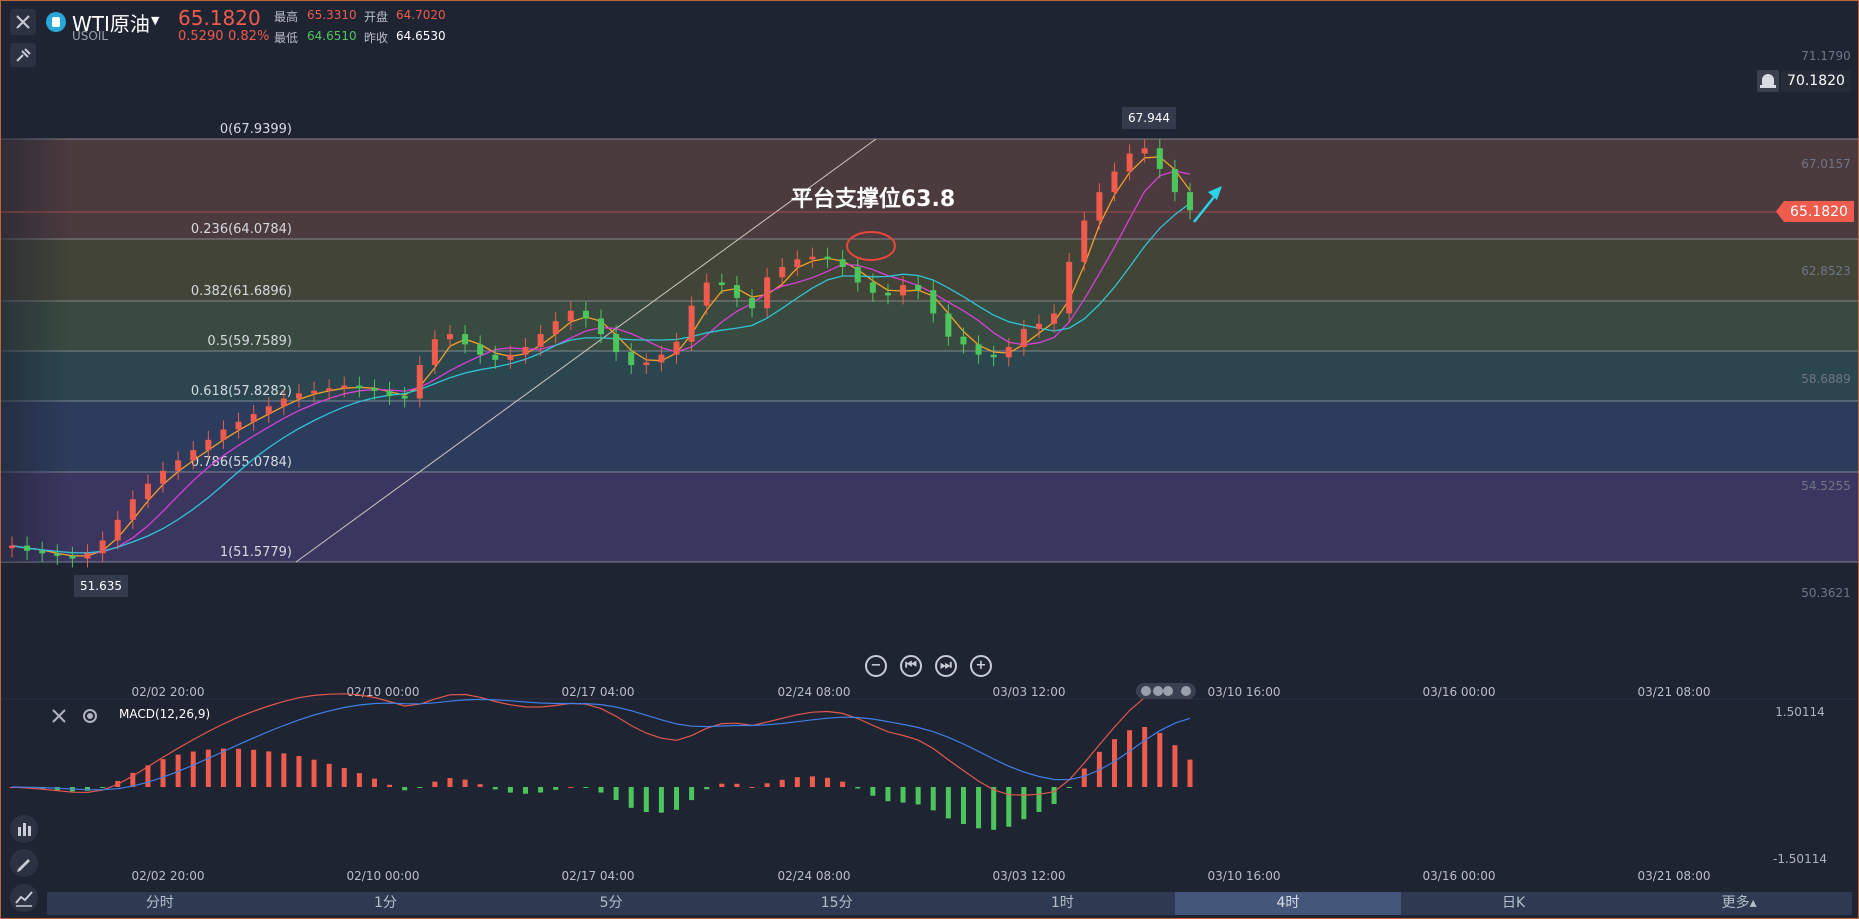  I want to click on low-value: 64.6510, so click(332, 36).